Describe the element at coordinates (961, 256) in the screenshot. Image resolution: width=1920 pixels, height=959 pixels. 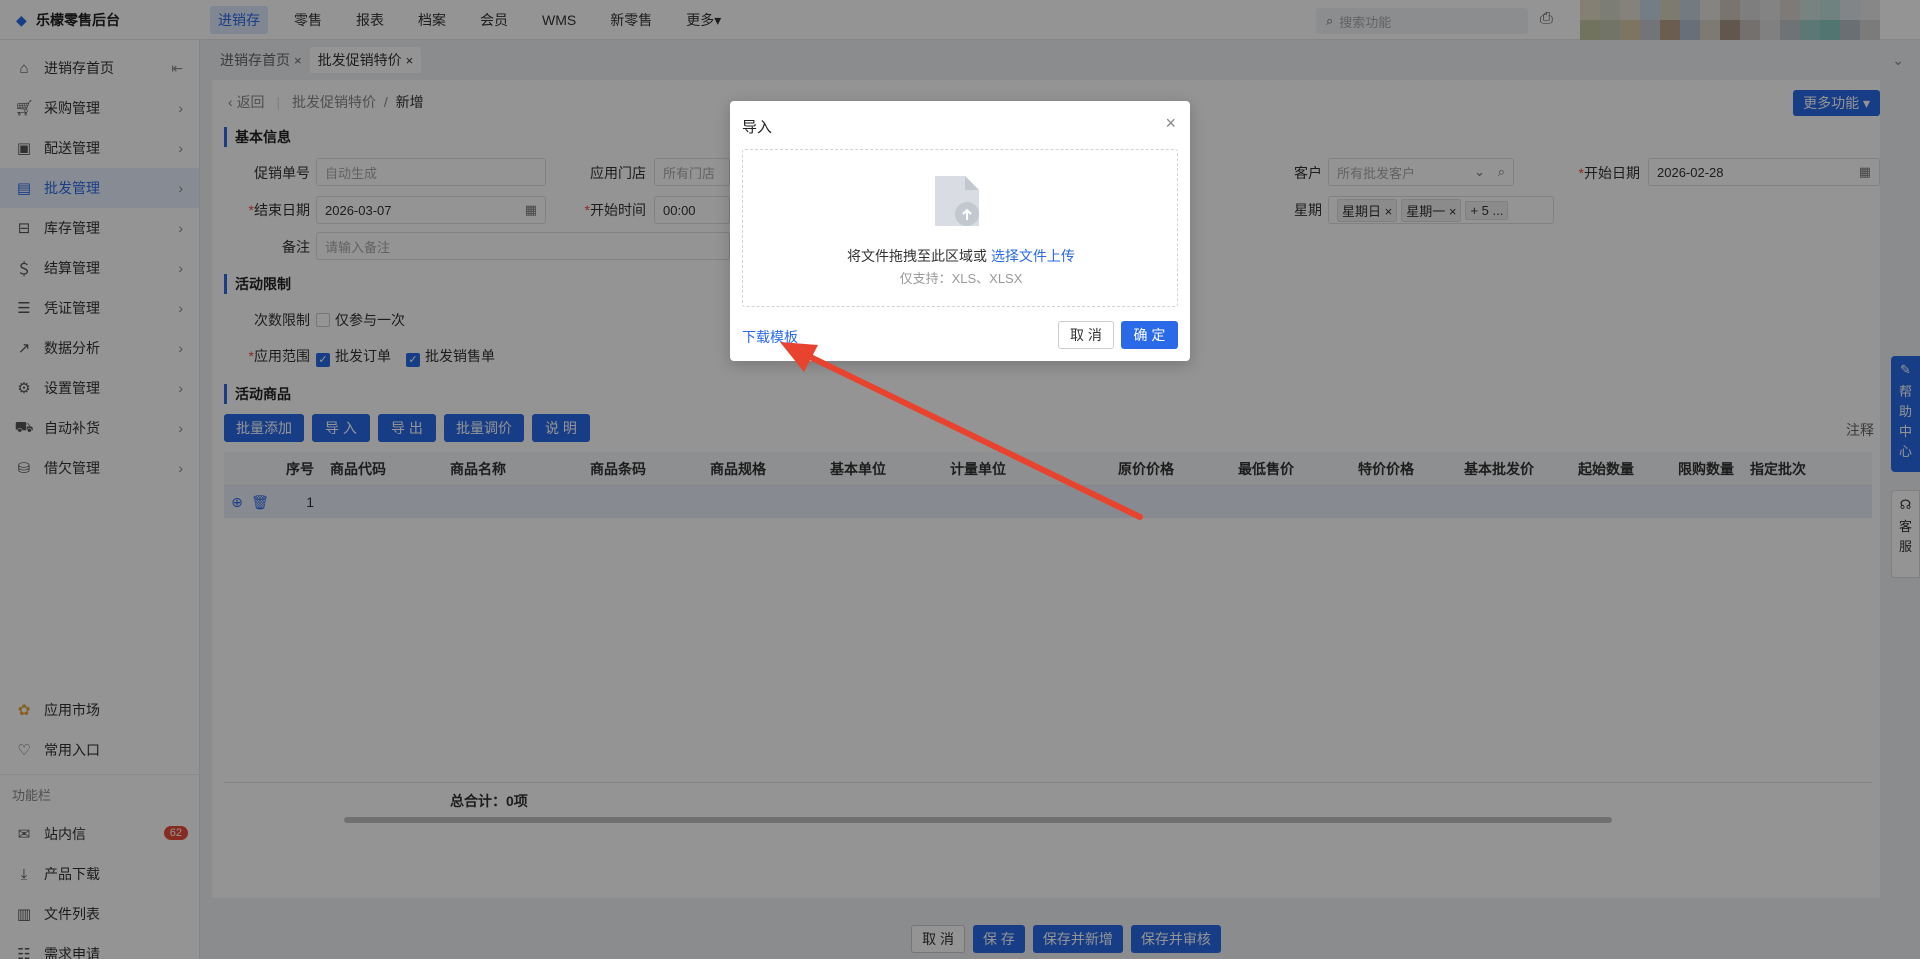
I see `drop-instruction: 将文件拖拽至此区域或 选择文件上传` at that location.